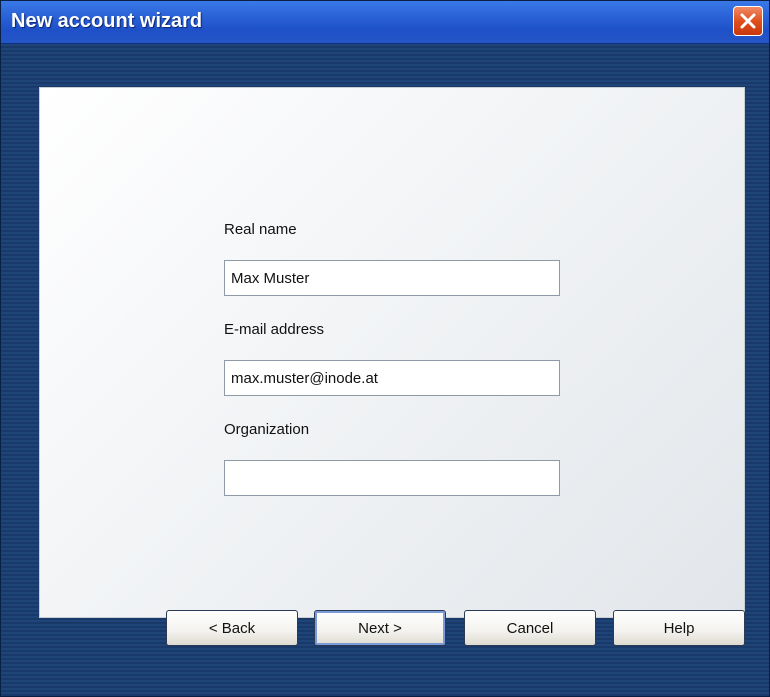  What do you see at coordinates (392, 478) in the screenshot?
I see `organization-field` at bounding box center [392, 478].